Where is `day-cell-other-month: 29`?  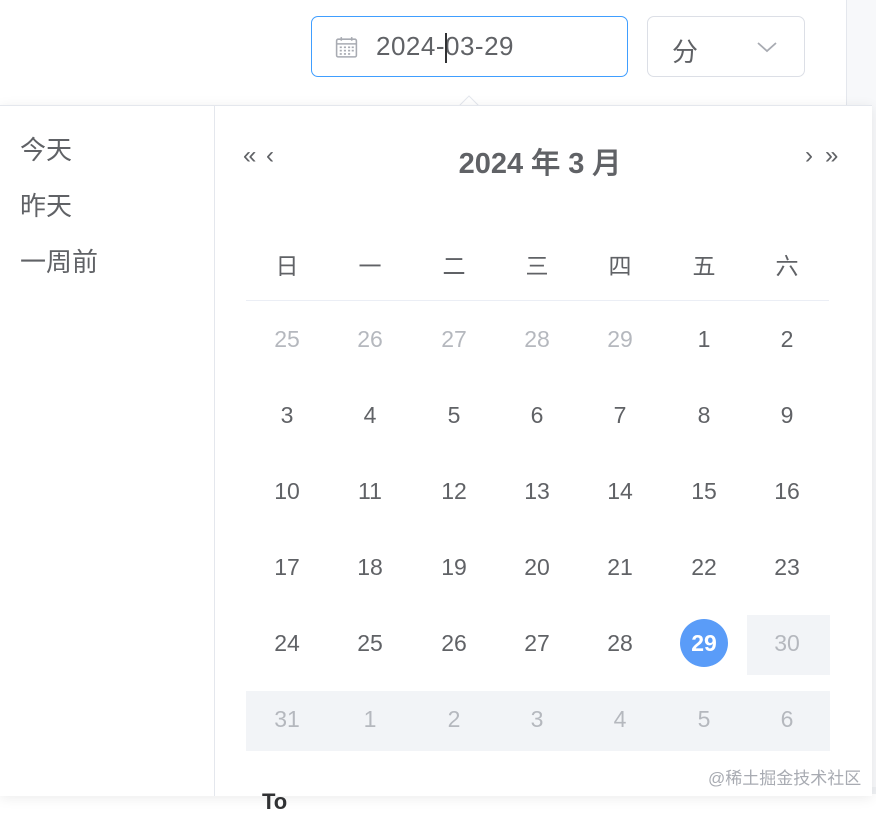
day-cell-other-month: 29 is located at coordinates (620, 339).